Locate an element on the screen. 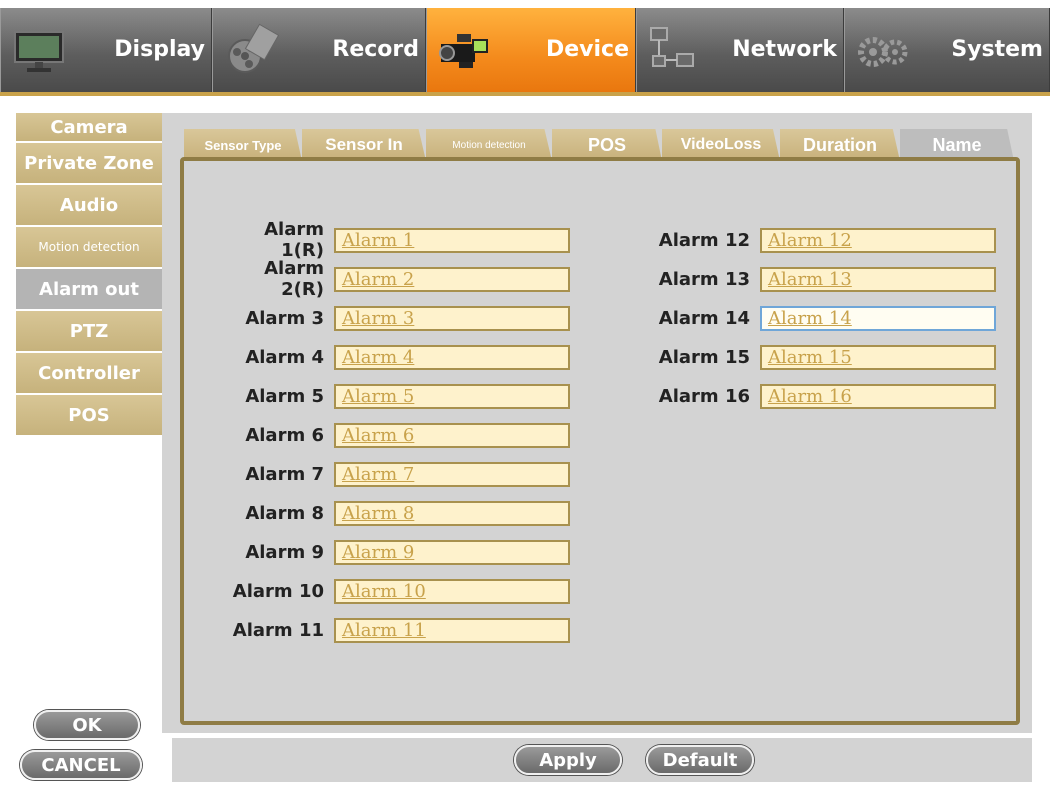 The width and height of the screenshot is (1050, 786). sidebar-item-alarm-out: Alarm out is located at coordinates (89, 289).